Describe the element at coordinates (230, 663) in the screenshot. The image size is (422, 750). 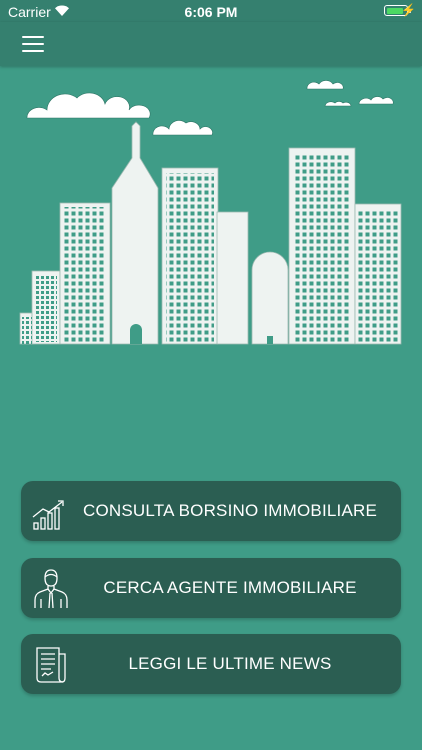
I see `news-button-label: LEGGI LE ULTIME NEWS` at that location.